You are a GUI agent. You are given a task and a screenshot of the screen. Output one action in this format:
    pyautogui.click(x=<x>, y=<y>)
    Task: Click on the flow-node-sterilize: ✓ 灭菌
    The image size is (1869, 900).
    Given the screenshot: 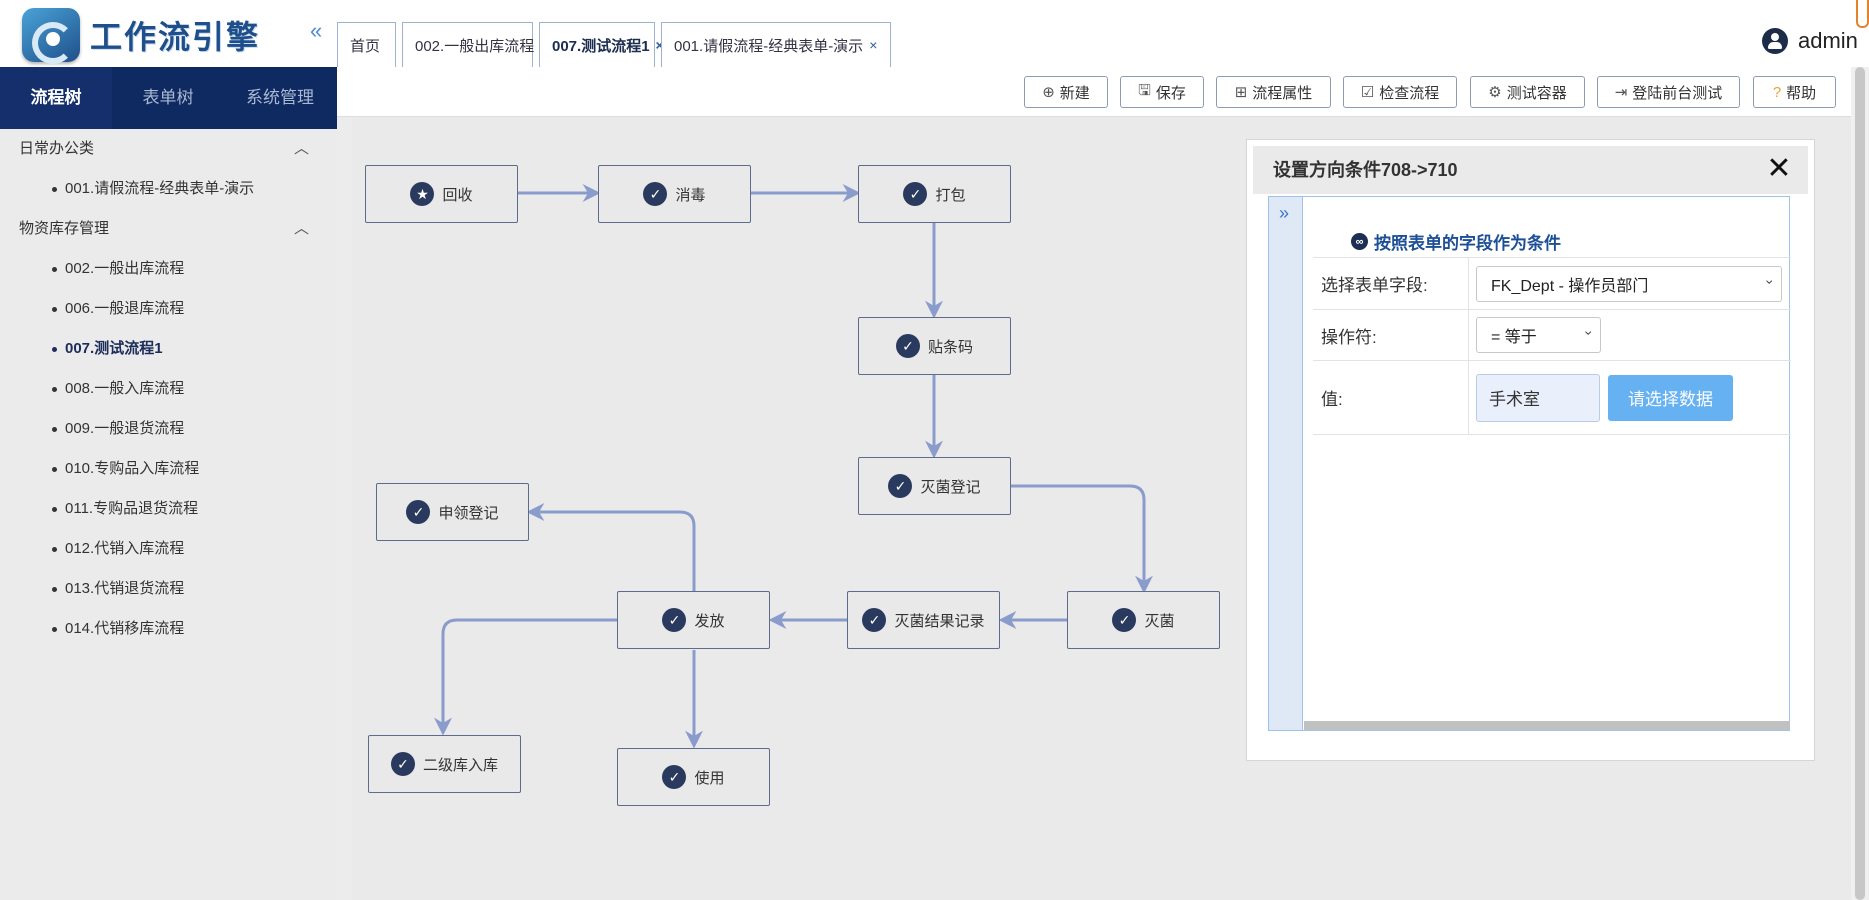 What is the action you would take?
    pyautogui.click(x=1143, y=620)
    